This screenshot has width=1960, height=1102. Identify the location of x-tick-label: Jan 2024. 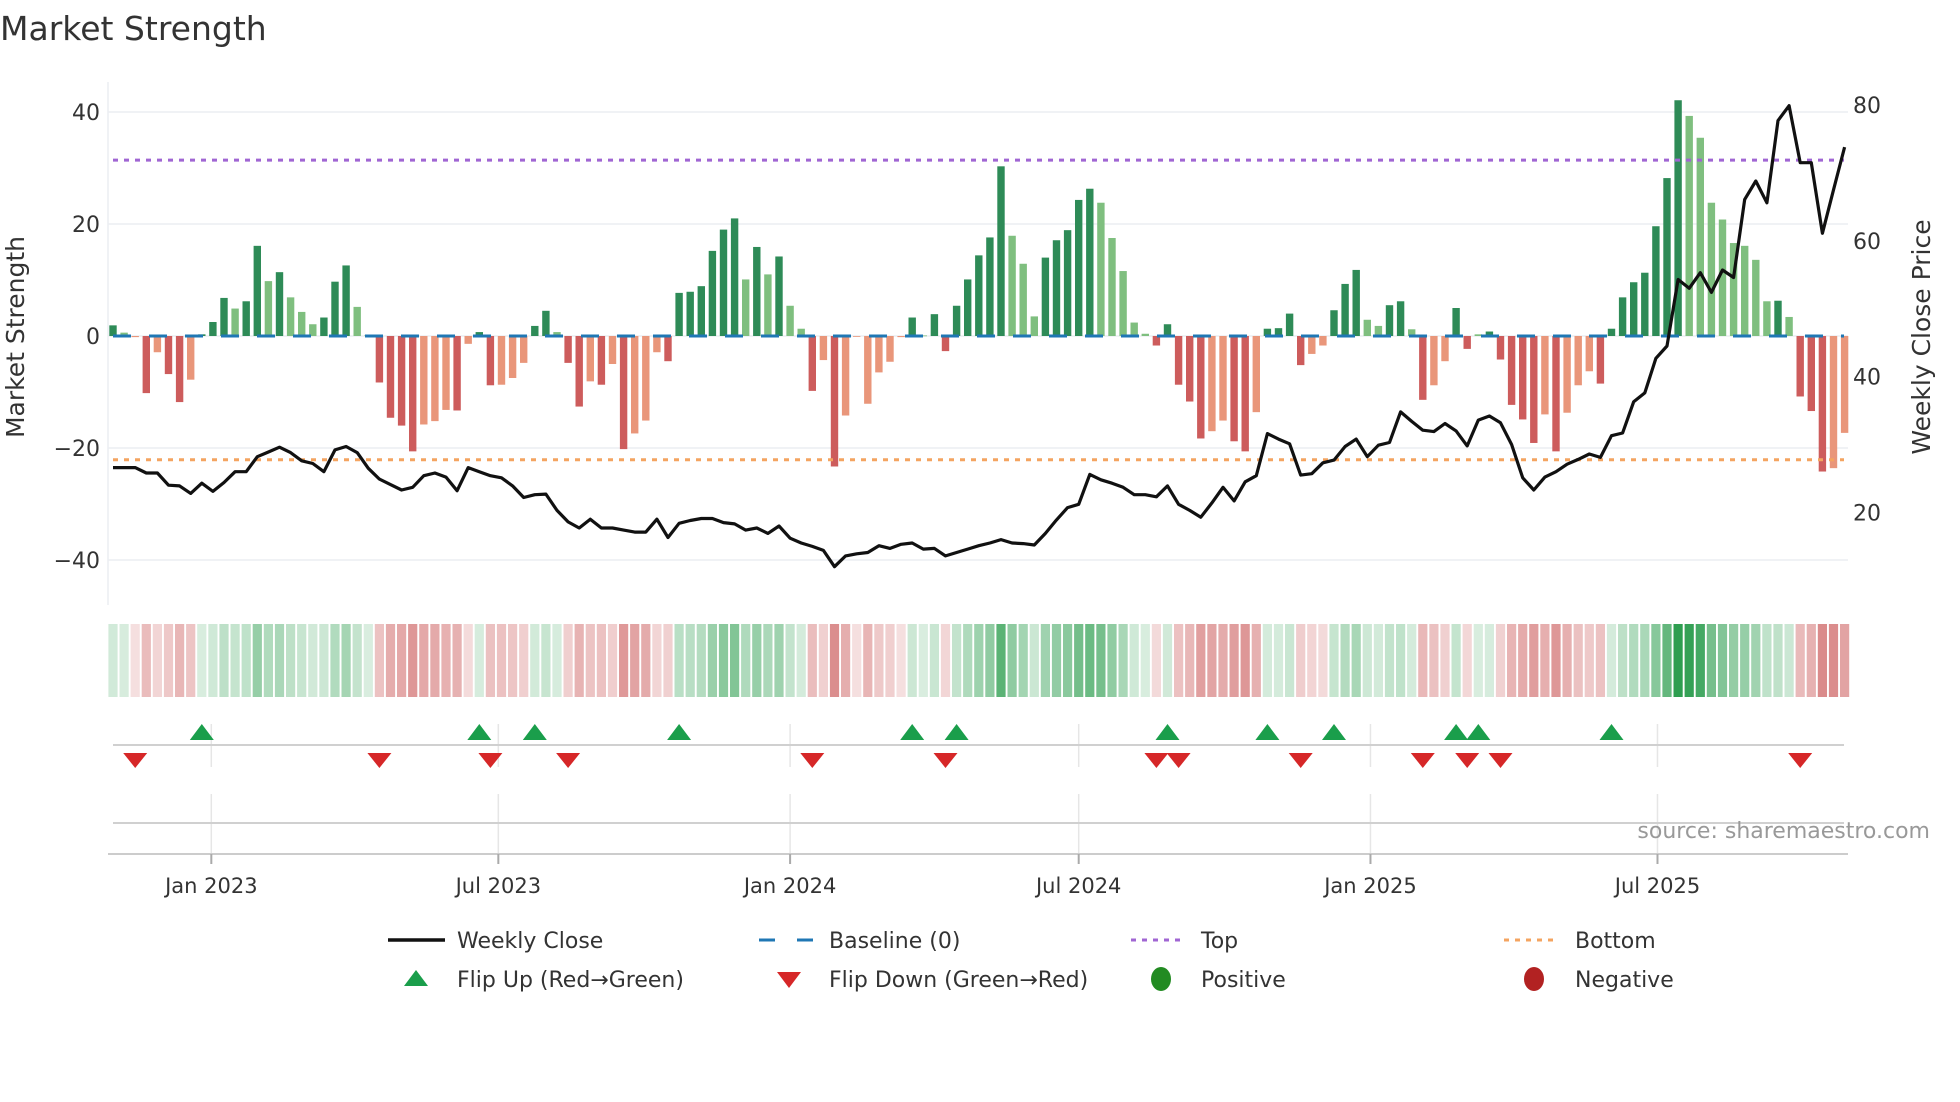
(789, 886).